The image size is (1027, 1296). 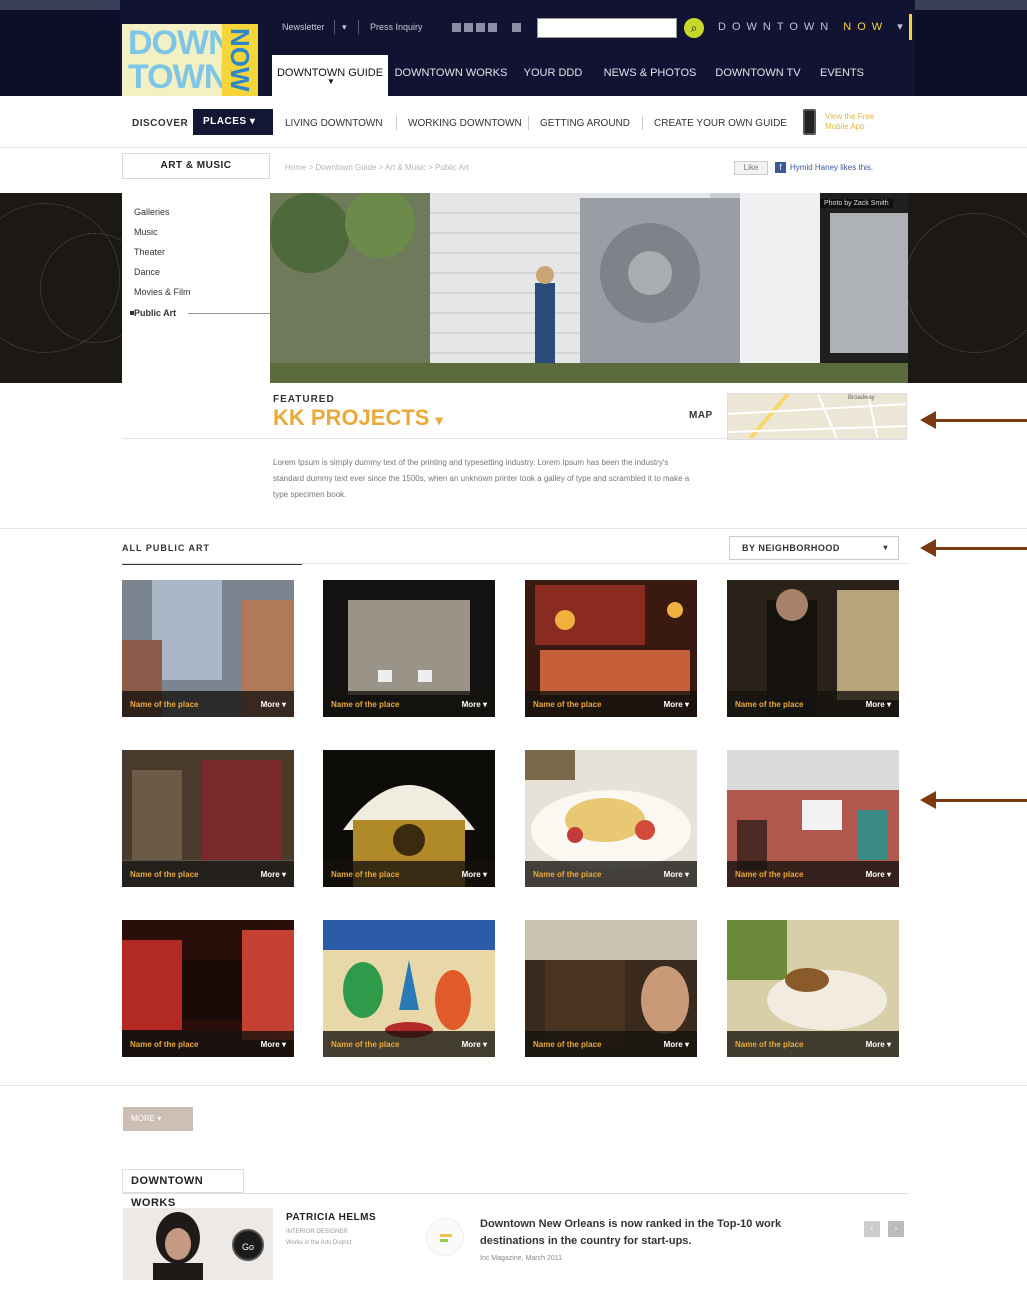 I want to click on places-label: PLACES, so click(x=225, y=121).